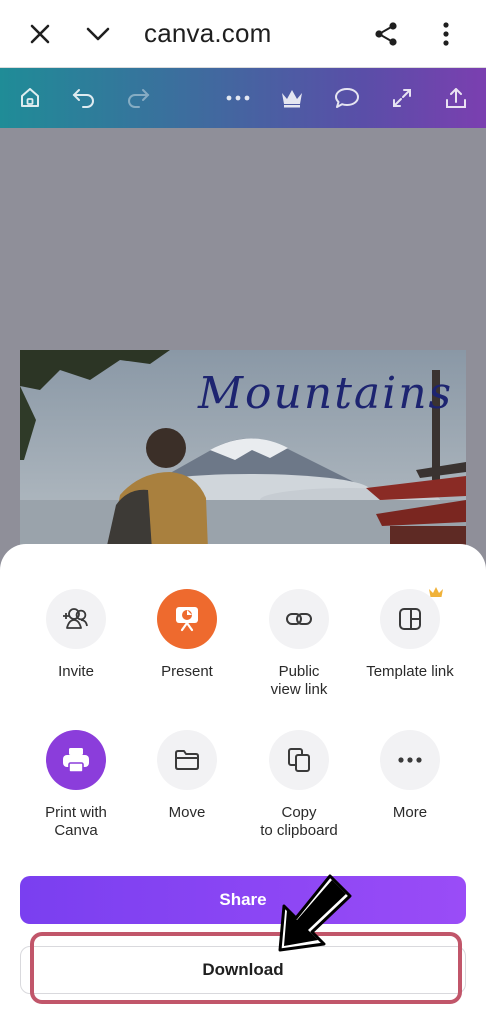 Image resolution: width=486 pixels, height=1024 pixels. I want to click on editor-toolbar, so click(243, 98).